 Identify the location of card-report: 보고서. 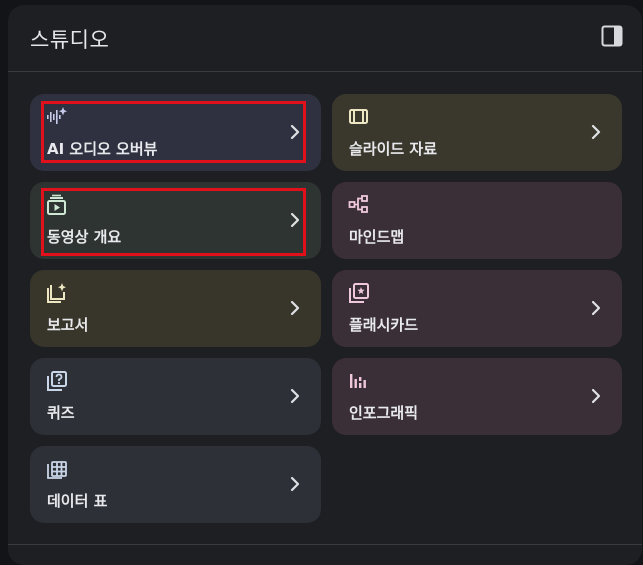
(175, 308).